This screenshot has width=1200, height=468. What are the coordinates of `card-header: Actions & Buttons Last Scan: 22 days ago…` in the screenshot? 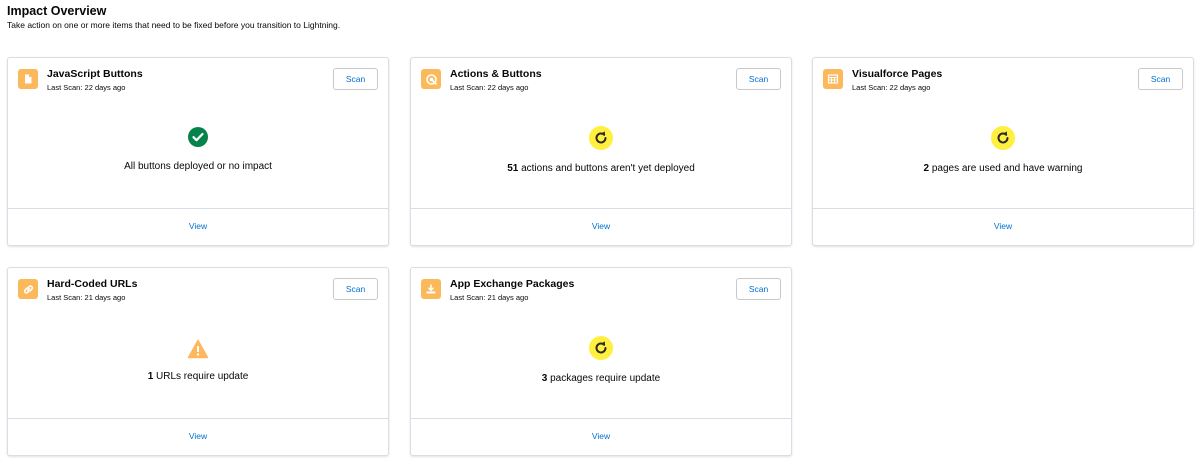 It's located at (601, 83).